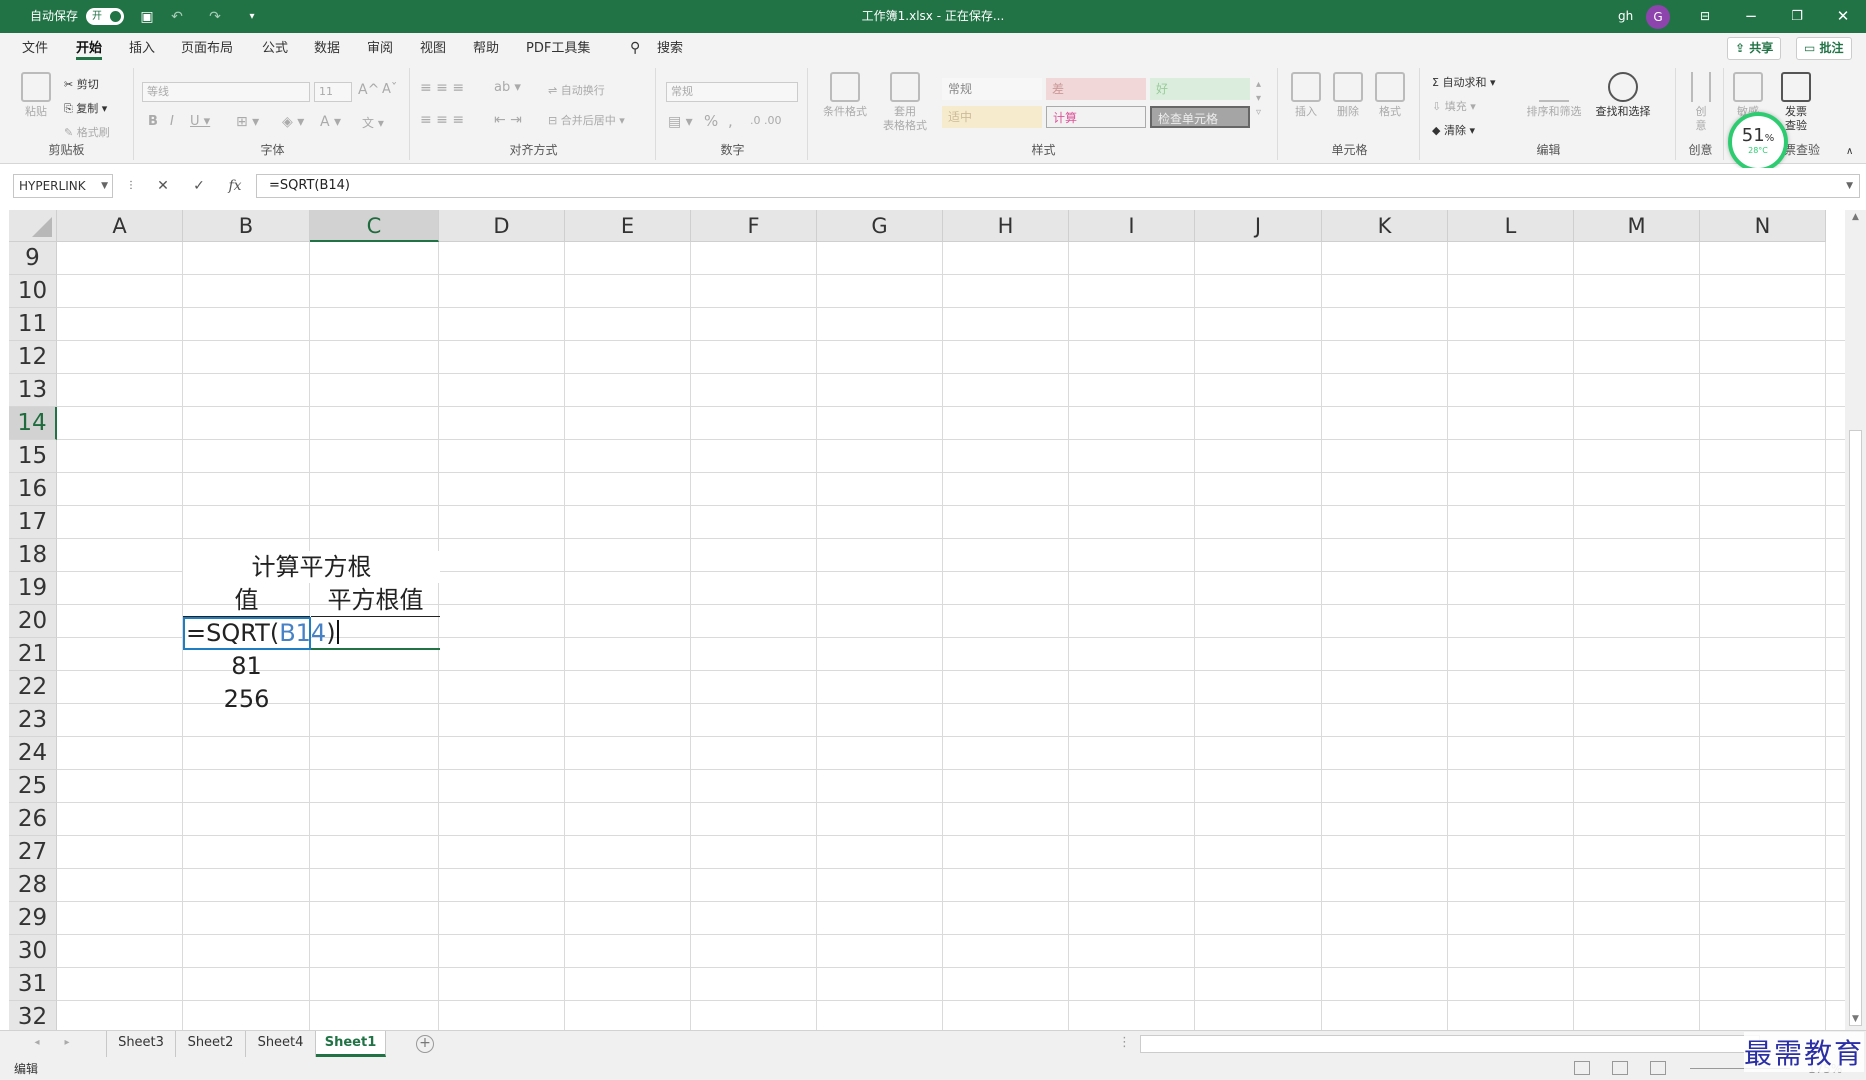 The image size is (1866, 1080). Describe the element at coordinates (33, 456) in the screenshot. I see `row-header-15: 15` at that location.